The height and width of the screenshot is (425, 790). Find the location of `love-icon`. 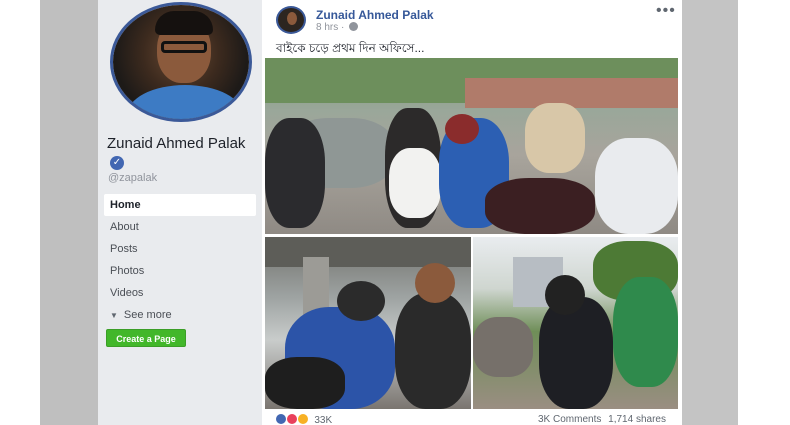

love-icon is located at coordinates (291, 419).